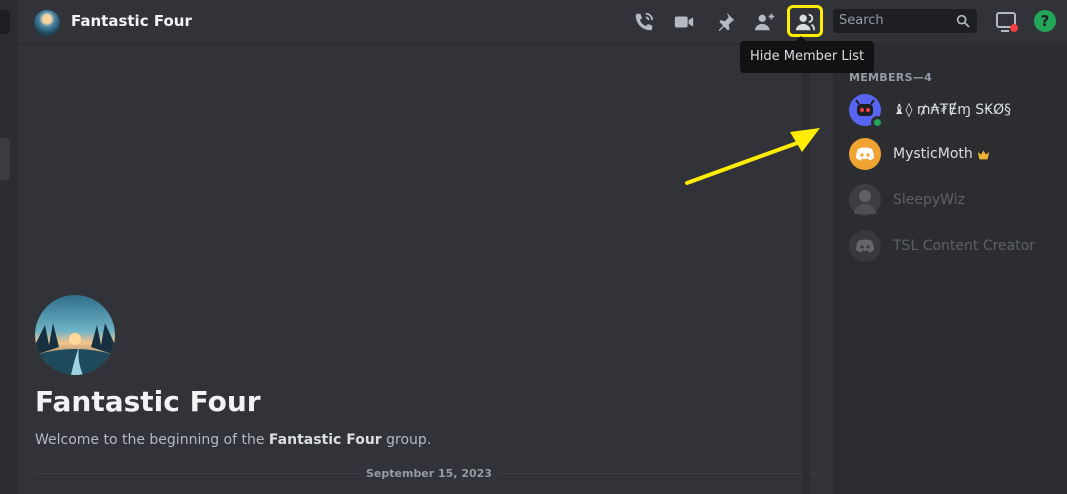 This screenshot has width=1067, height=494. Describe the element at coordinates (148, 401) in the screenshot. I see `welcome-title: Fantastic Four` at that location.